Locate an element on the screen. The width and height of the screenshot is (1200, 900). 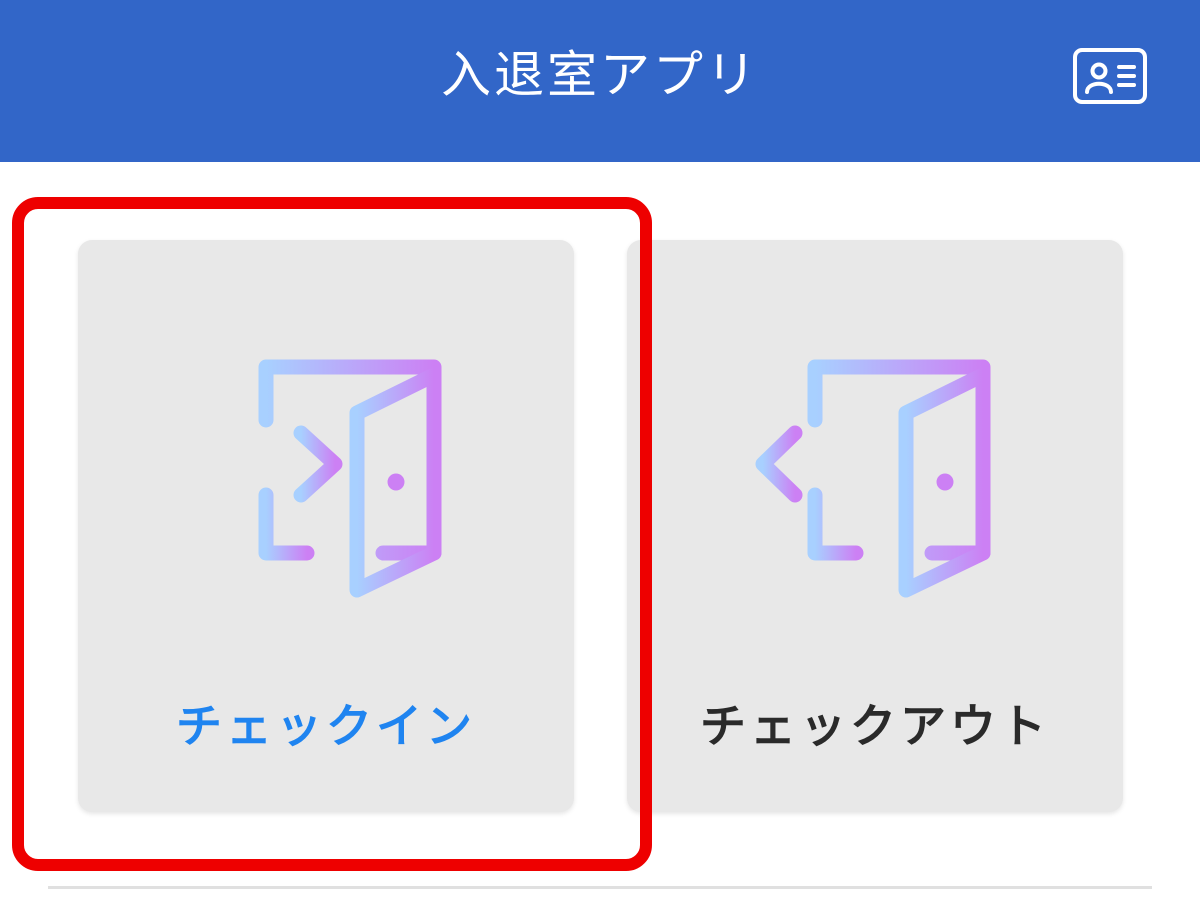
door-exit-icon is located at coordinates (873, 478).